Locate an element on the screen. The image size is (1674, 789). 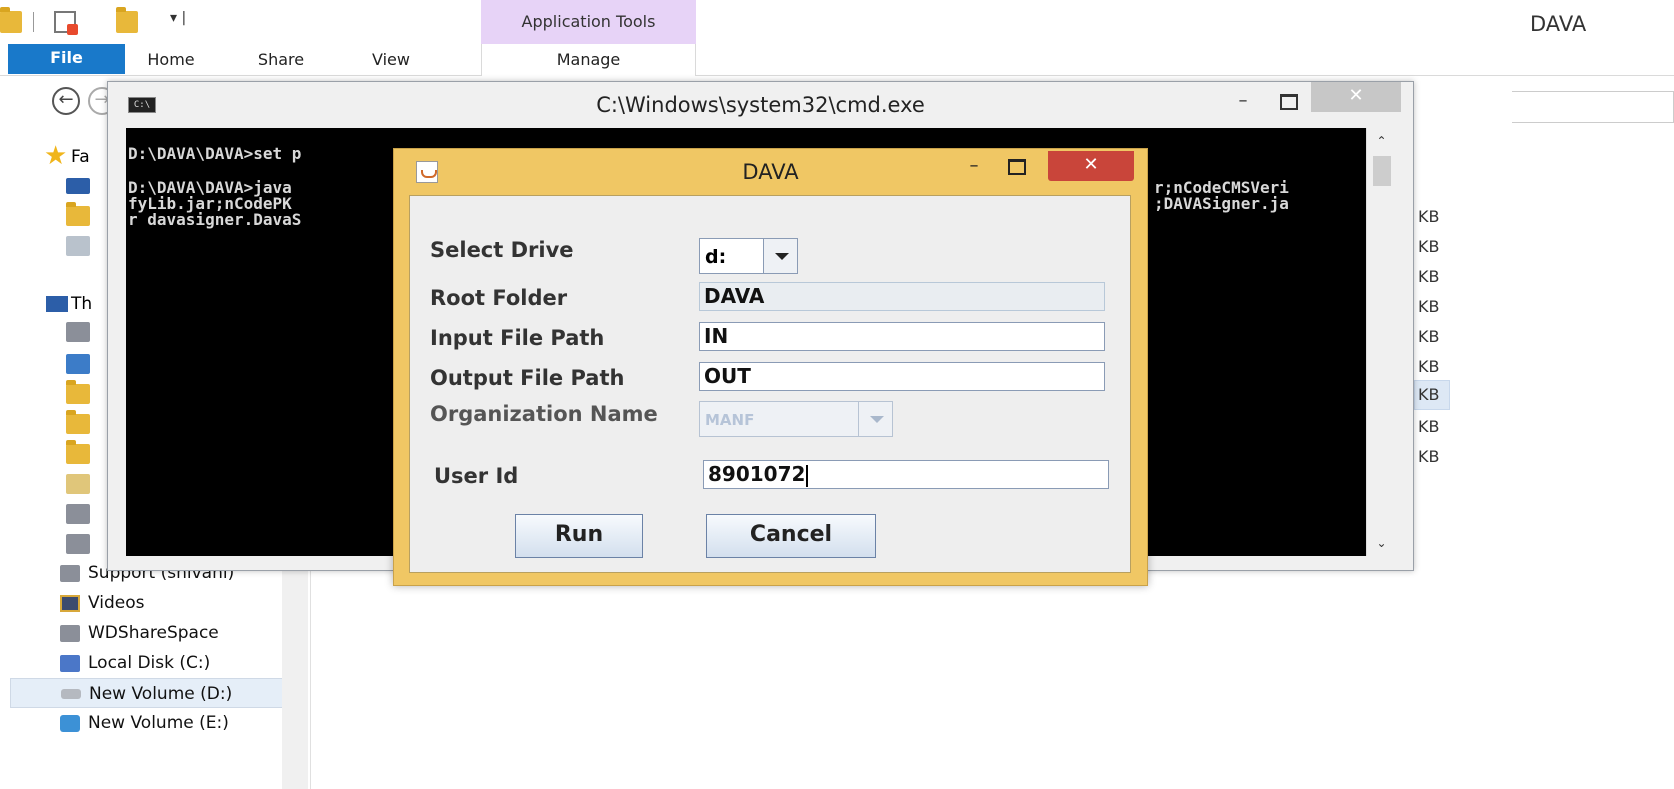
desktop-icon is located at coordinates (78, 186).